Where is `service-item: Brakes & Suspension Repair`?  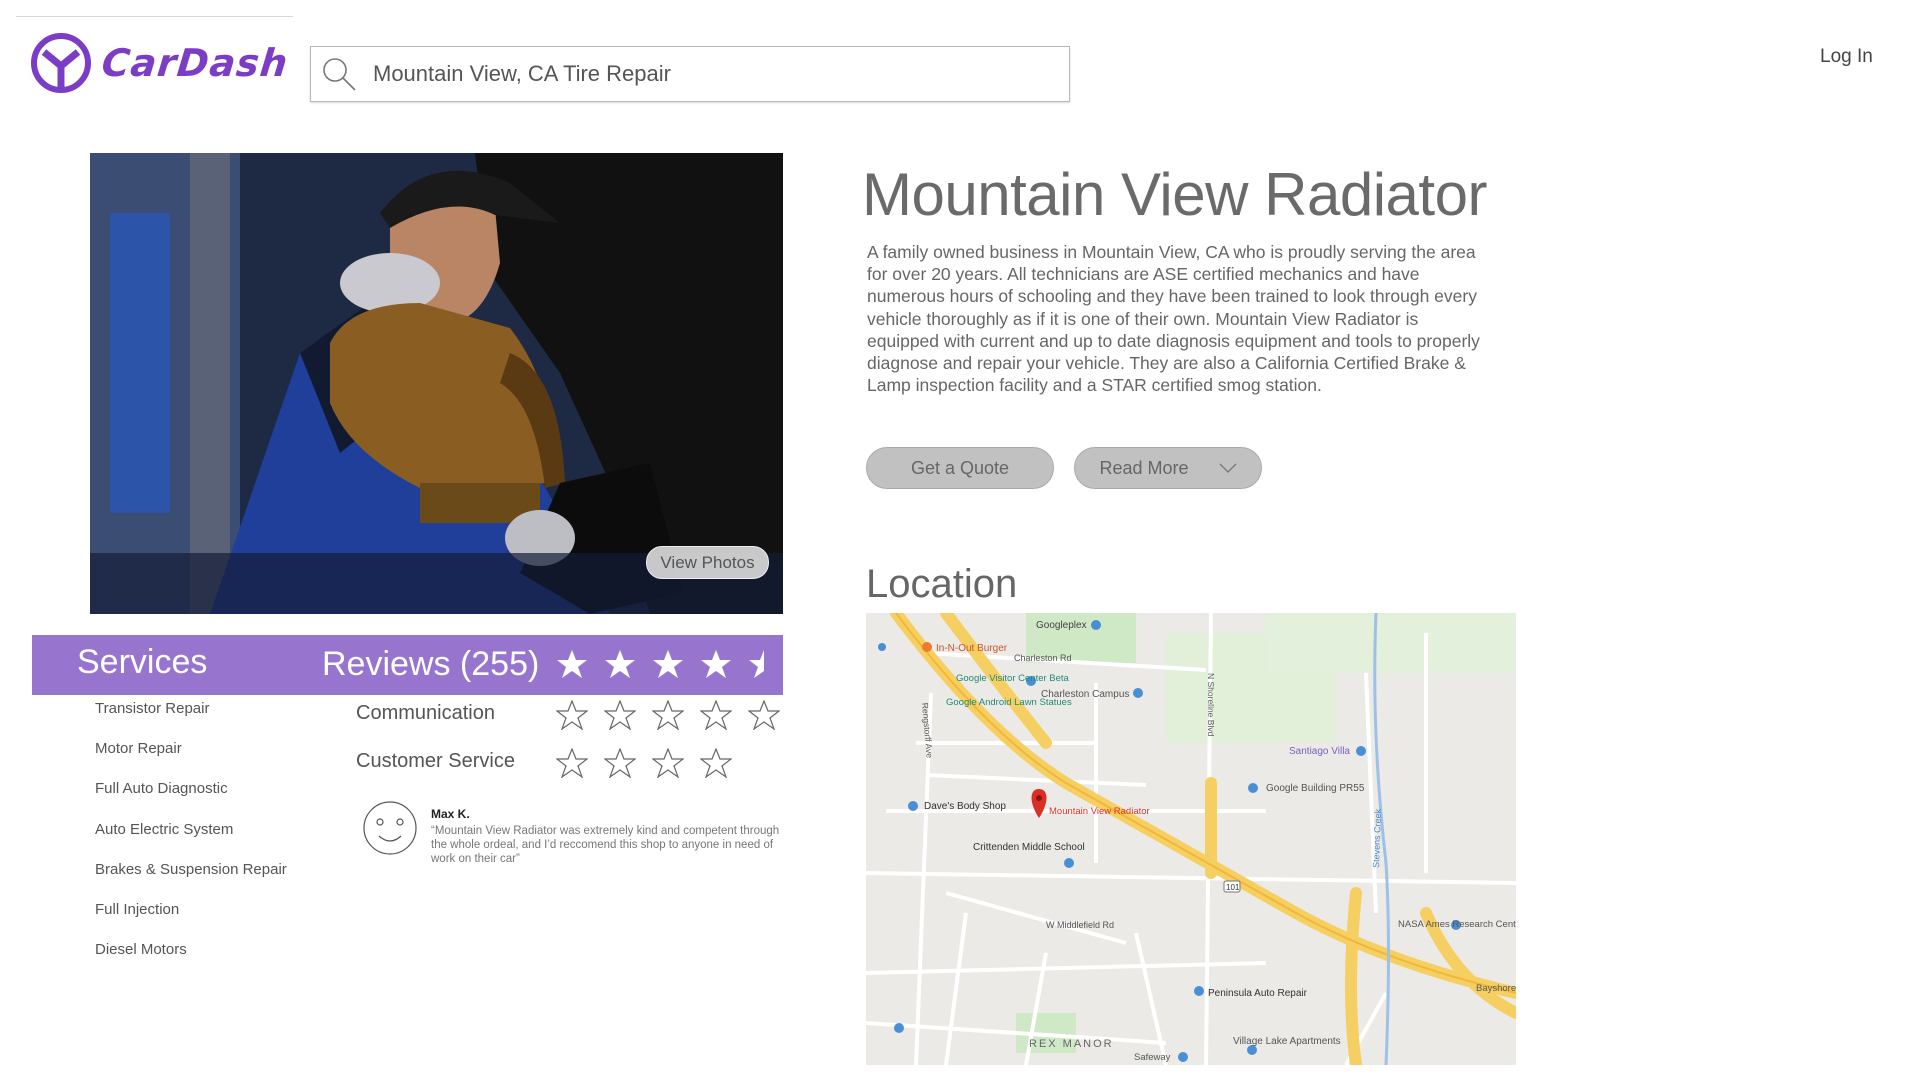
service-item: Brakes & Suspension Repair is located at coordinates (215, 881).